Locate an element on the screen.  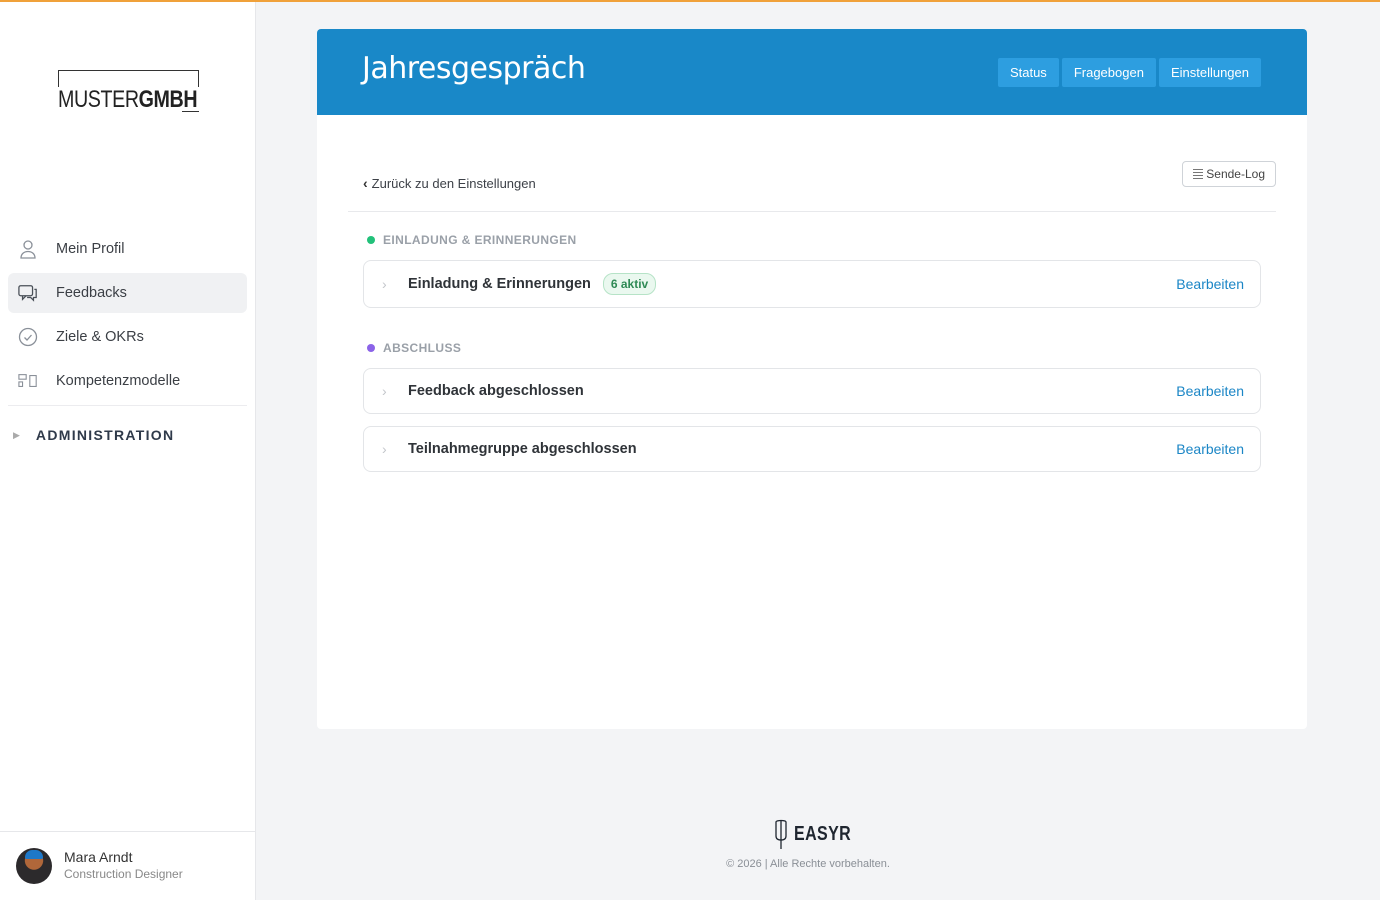
divider is located at coordinates (812, 211).